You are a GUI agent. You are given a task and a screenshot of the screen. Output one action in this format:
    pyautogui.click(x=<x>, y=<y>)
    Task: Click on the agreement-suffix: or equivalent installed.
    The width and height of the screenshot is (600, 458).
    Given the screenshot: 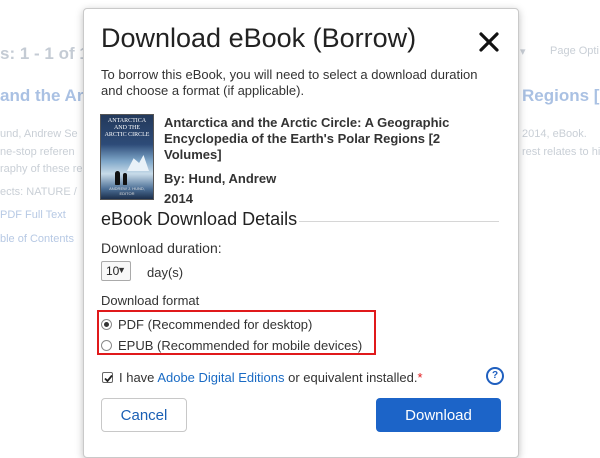 What is the action you would take?
    pyautogui.click(x=351, y=377)
    